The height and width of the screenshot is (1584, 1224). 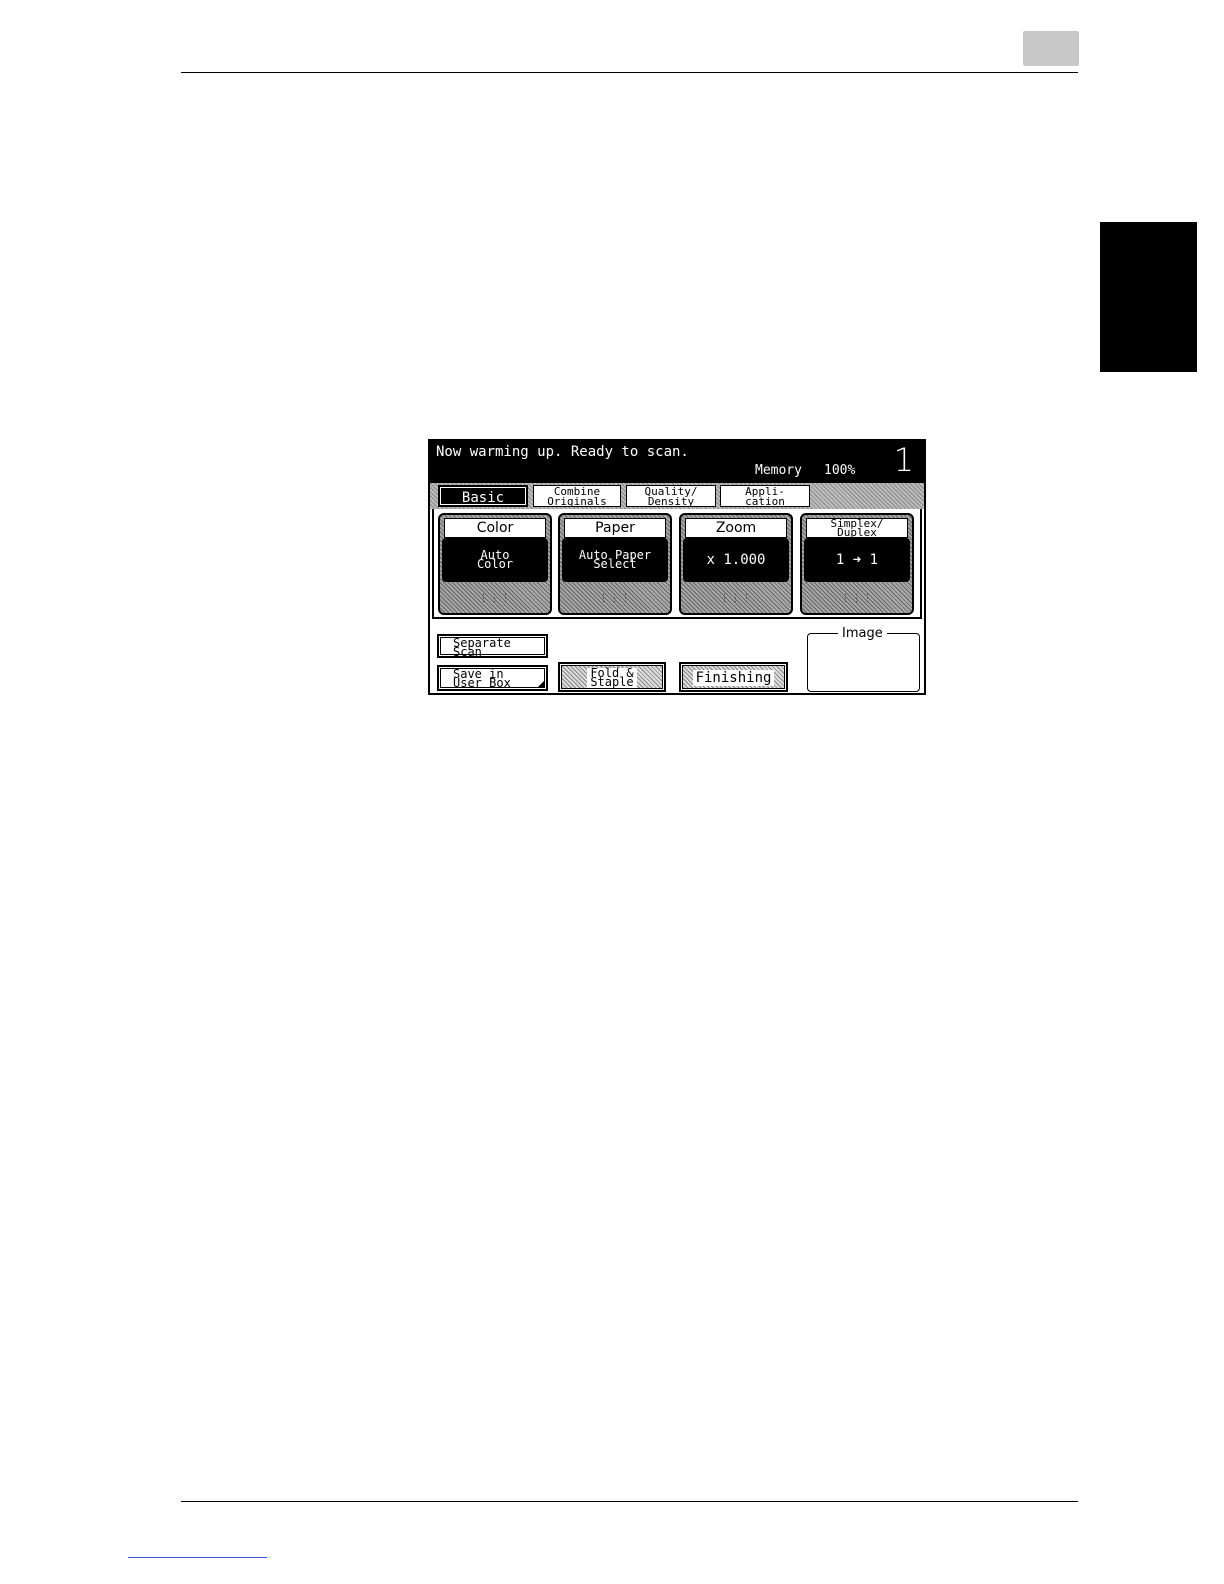 I want to click on fold-staple-label: Fold & Staple, so click(x=612, y=678).